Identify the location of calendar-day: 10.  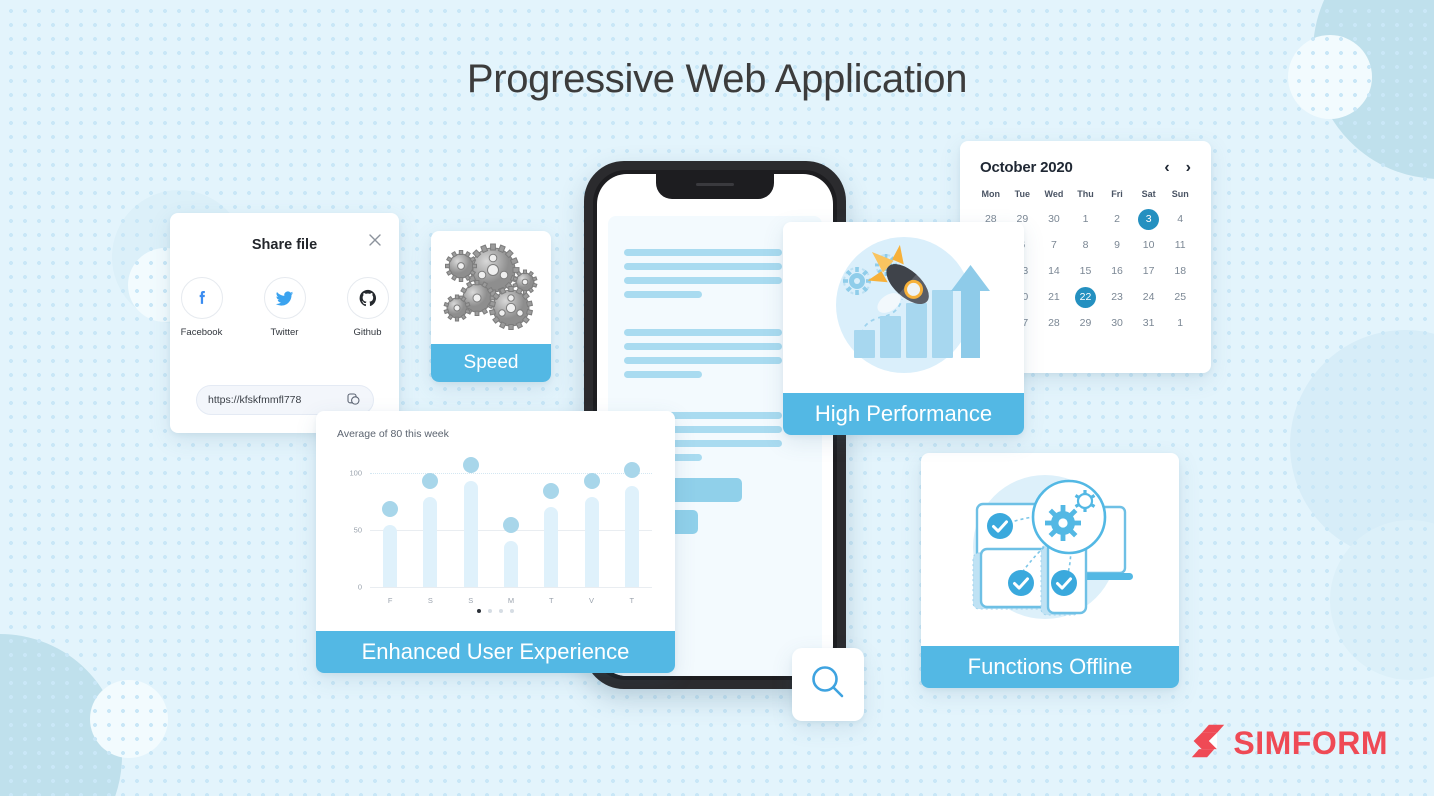
(1149, 245).